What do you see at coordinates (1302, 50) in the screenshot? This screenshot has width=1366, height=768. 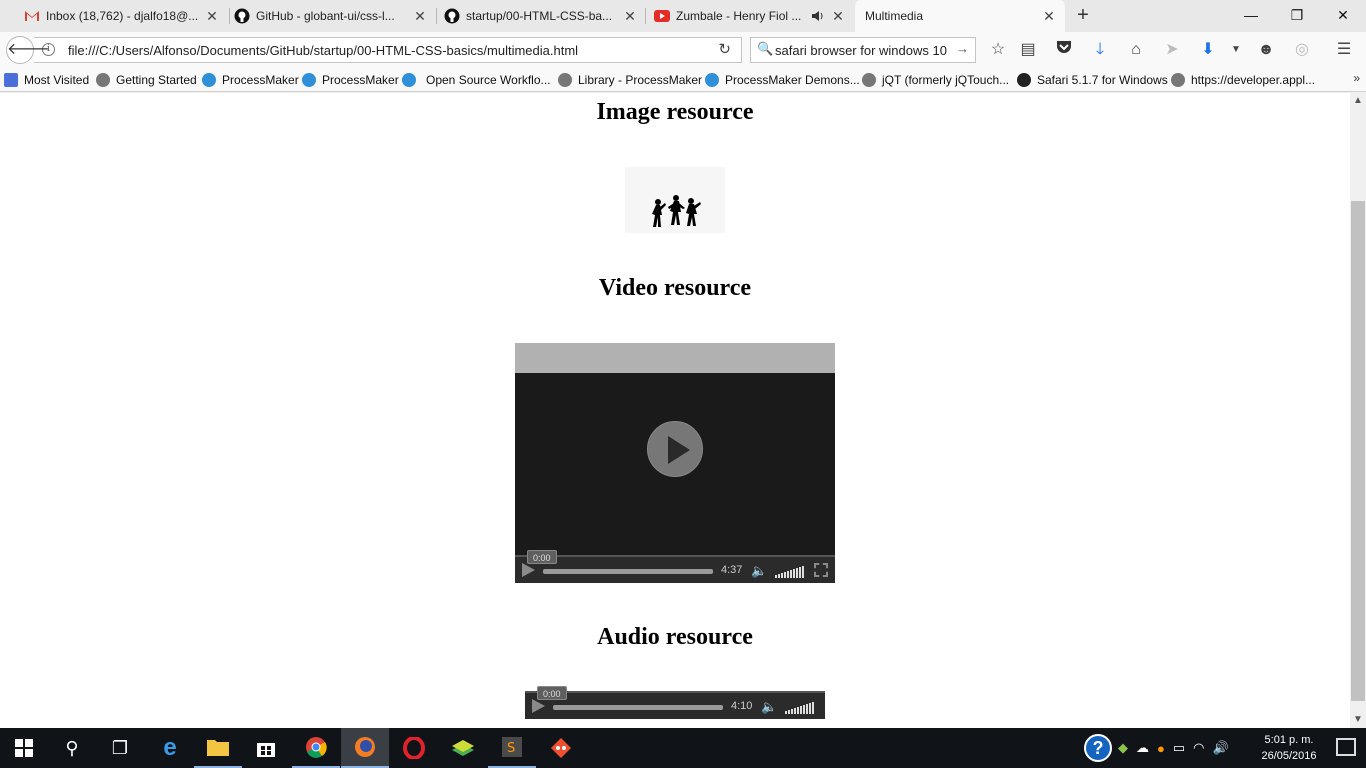 I see `sync-icon: ◎` at bounding box center [1302, 50].